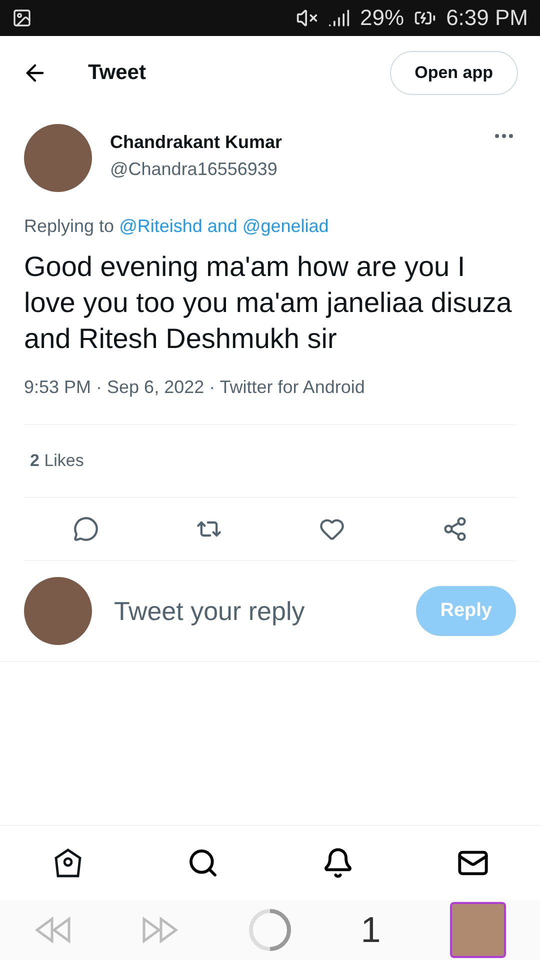 This screenshot has height=960, width=540. Describe the element at coordinates (487, 18) in the screenshot. I see `clock-time: 6:39 PM` at that location.